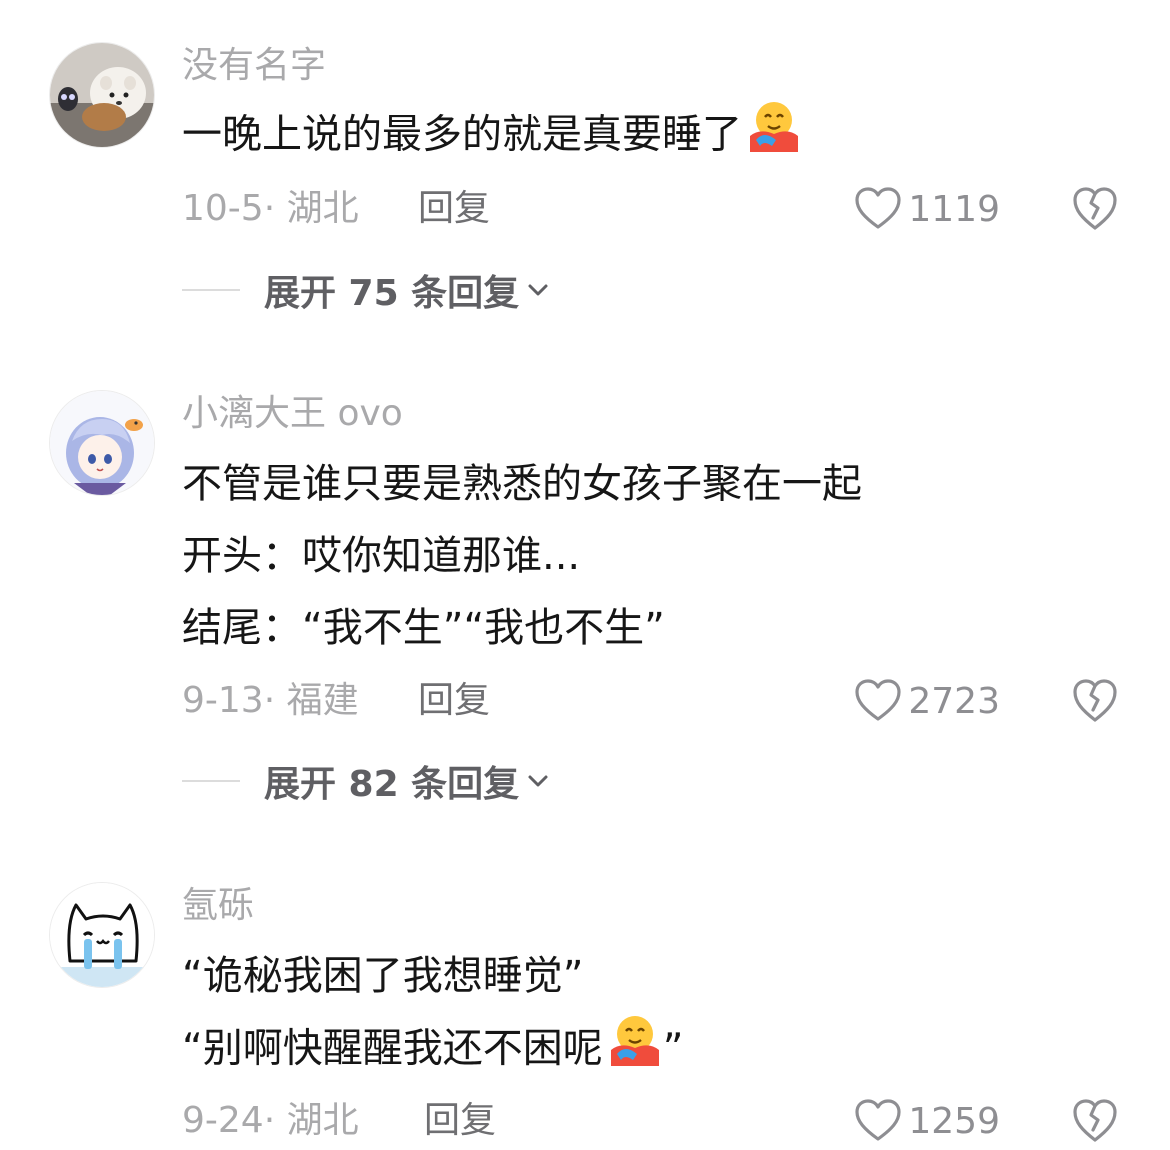 The height and width of the screenshot is (1150, 1170). What do you see at coordinates (522, 484) in the screenshot?
I see `comment-text-line: 不管是谁只要是熟悉的女孩子聚在一起` at bounding box center [522, 484].